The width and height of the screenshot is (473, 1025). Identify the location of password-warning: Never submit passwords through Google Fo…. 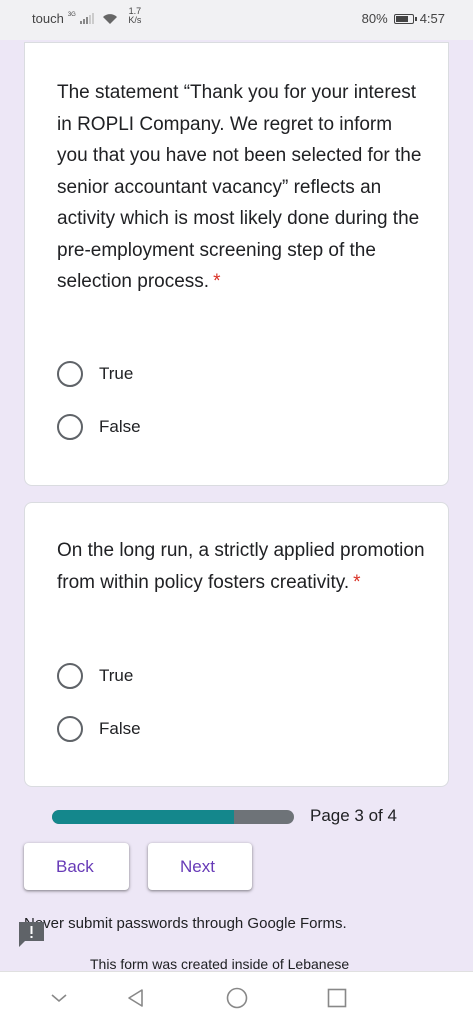
(185, 923).